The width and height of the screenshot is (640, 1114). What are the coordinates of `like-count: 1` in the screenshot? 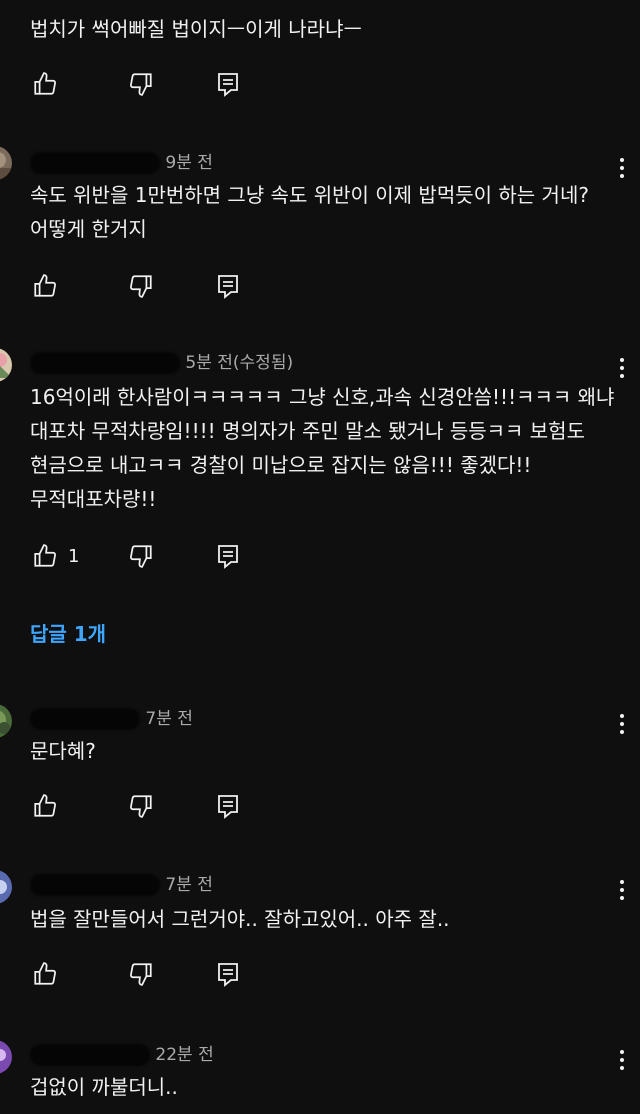 It's located at (74, 556).